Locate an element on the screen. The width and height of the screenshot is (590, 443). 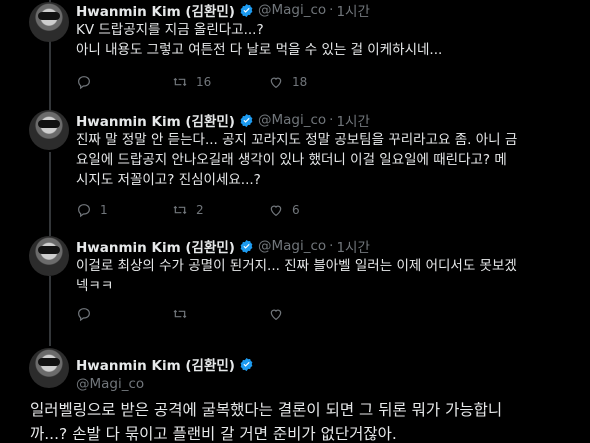
tweet-actions is located at coordinates (325, 314).